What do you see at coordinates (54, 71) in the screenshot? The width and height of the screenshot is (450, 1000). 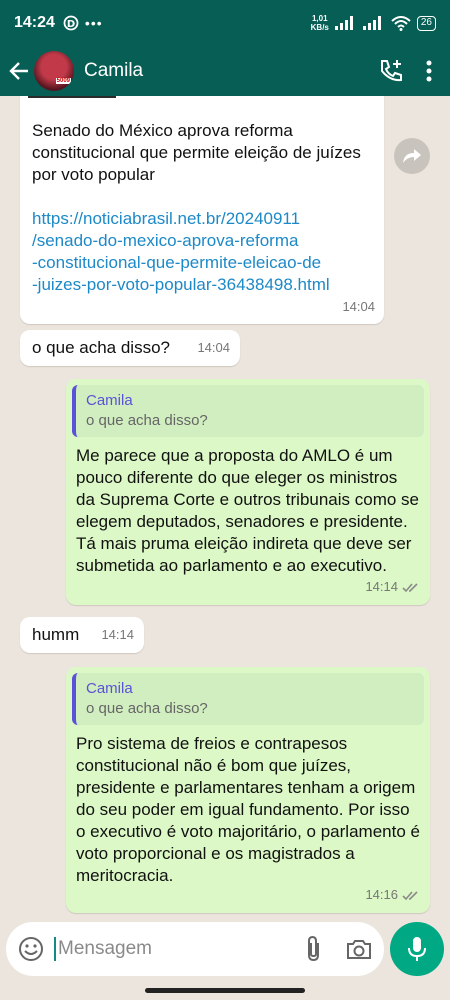 I see `avatar: 5009` at bounding box center [54, 71].